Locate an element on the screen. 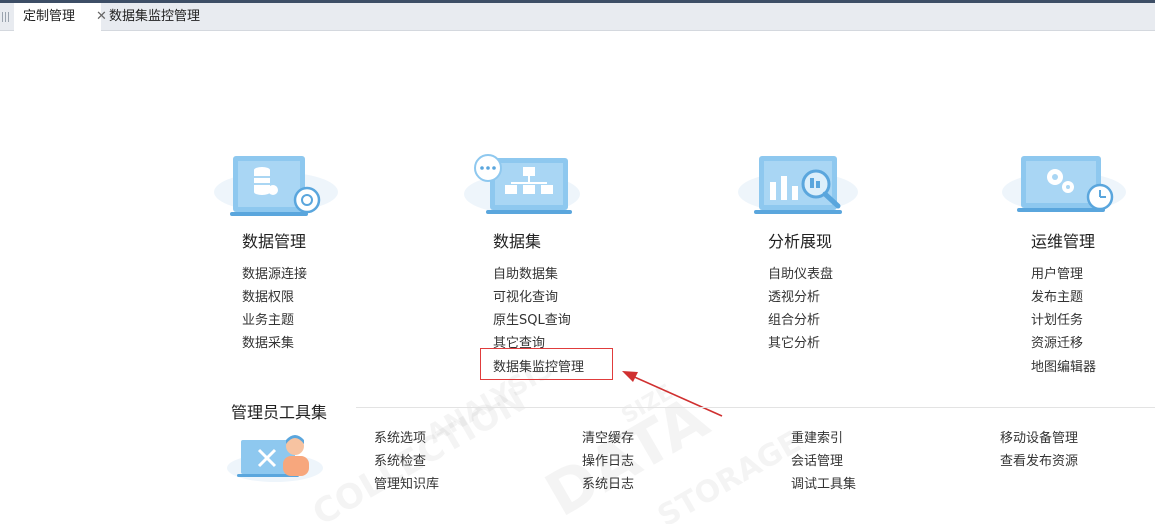 The image size is (1155, 524). analysis-chart-icon is located at coordinates (798, 185).